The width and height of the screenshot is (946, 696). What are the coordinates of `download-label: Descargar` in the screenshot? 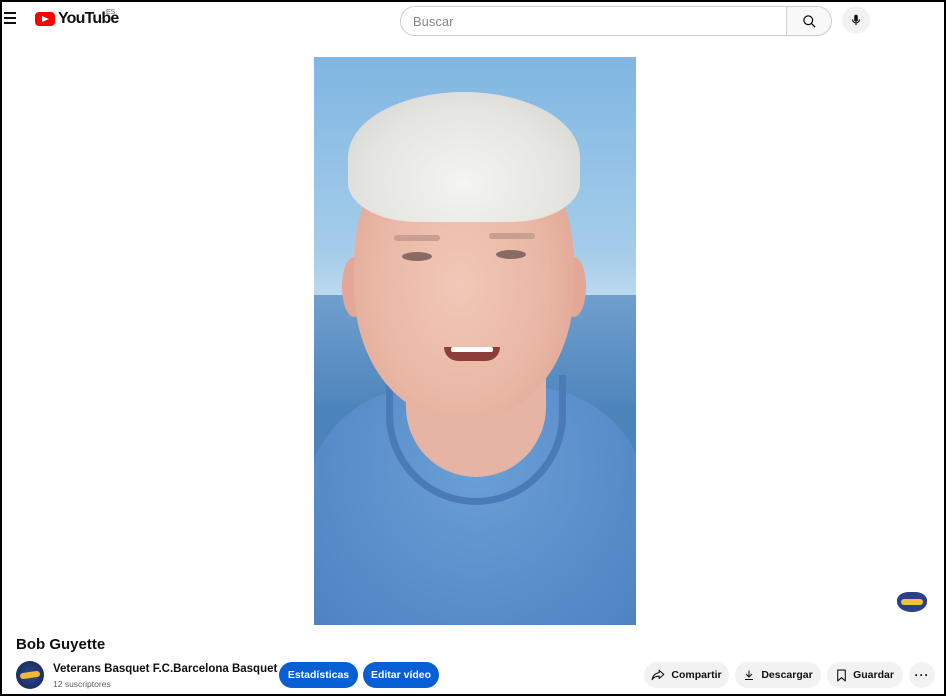 It's located at (787, 675).